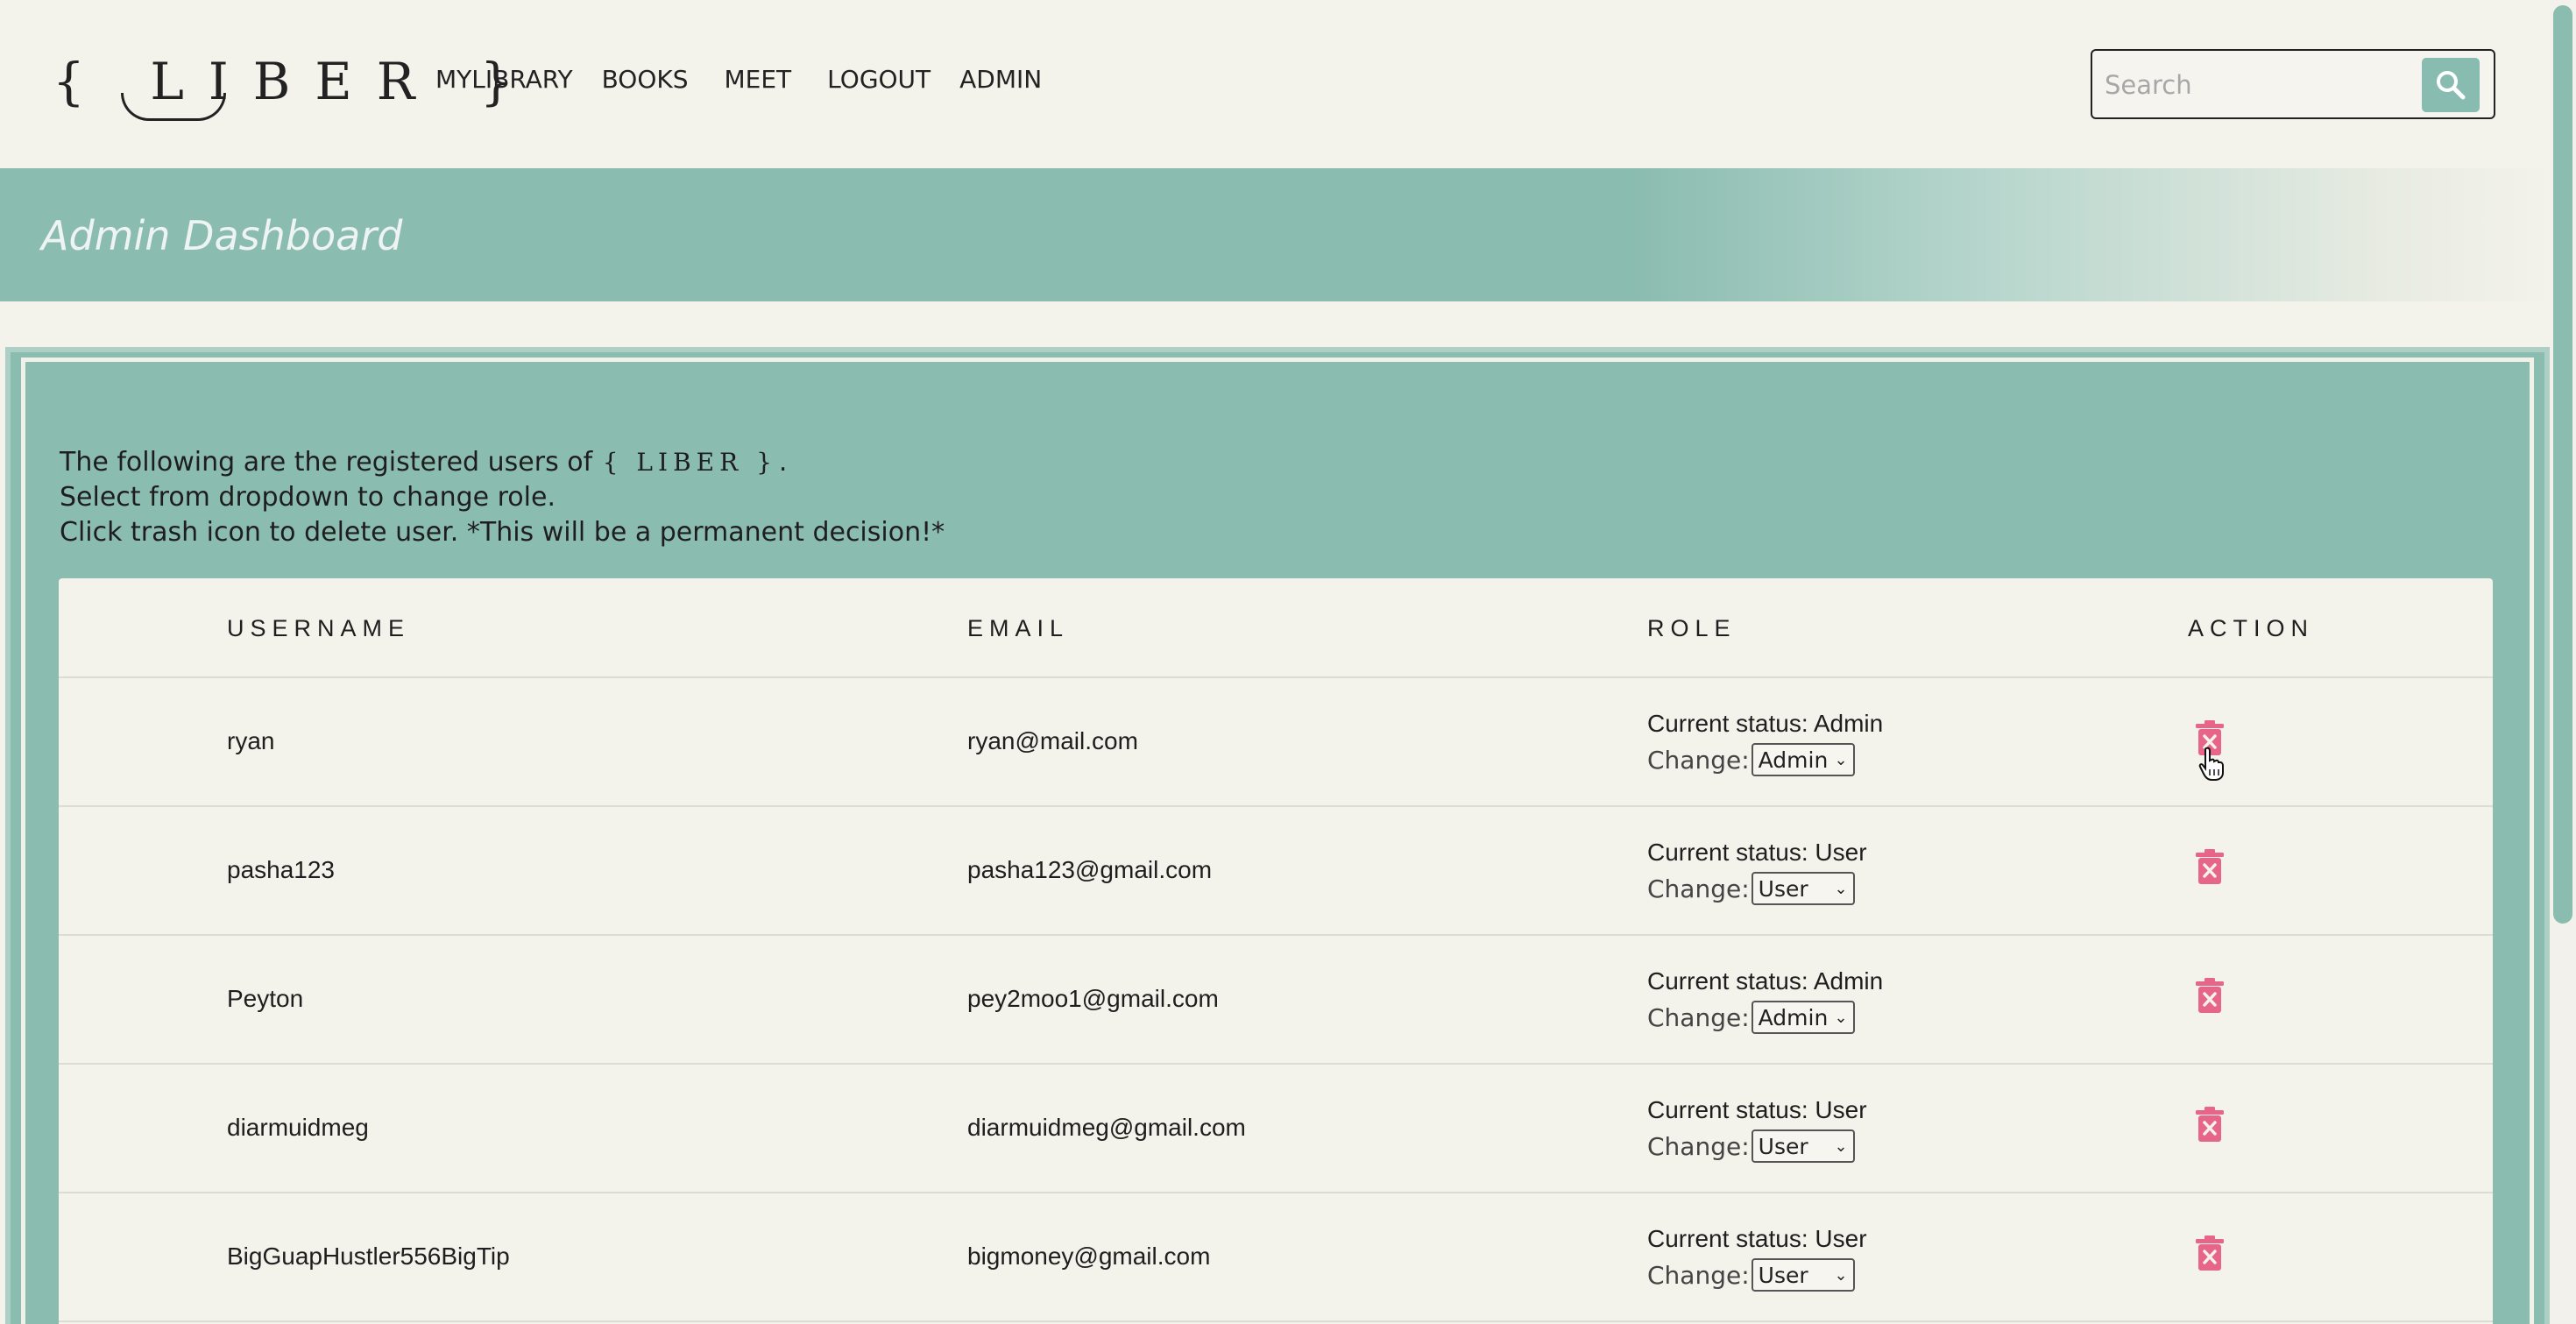 The image size is (2576, 1324). What do you see at coordinates (879, 79) in the screenshot?
I see `nav-logout: LOGOUT` at bounding box center [879, 79].